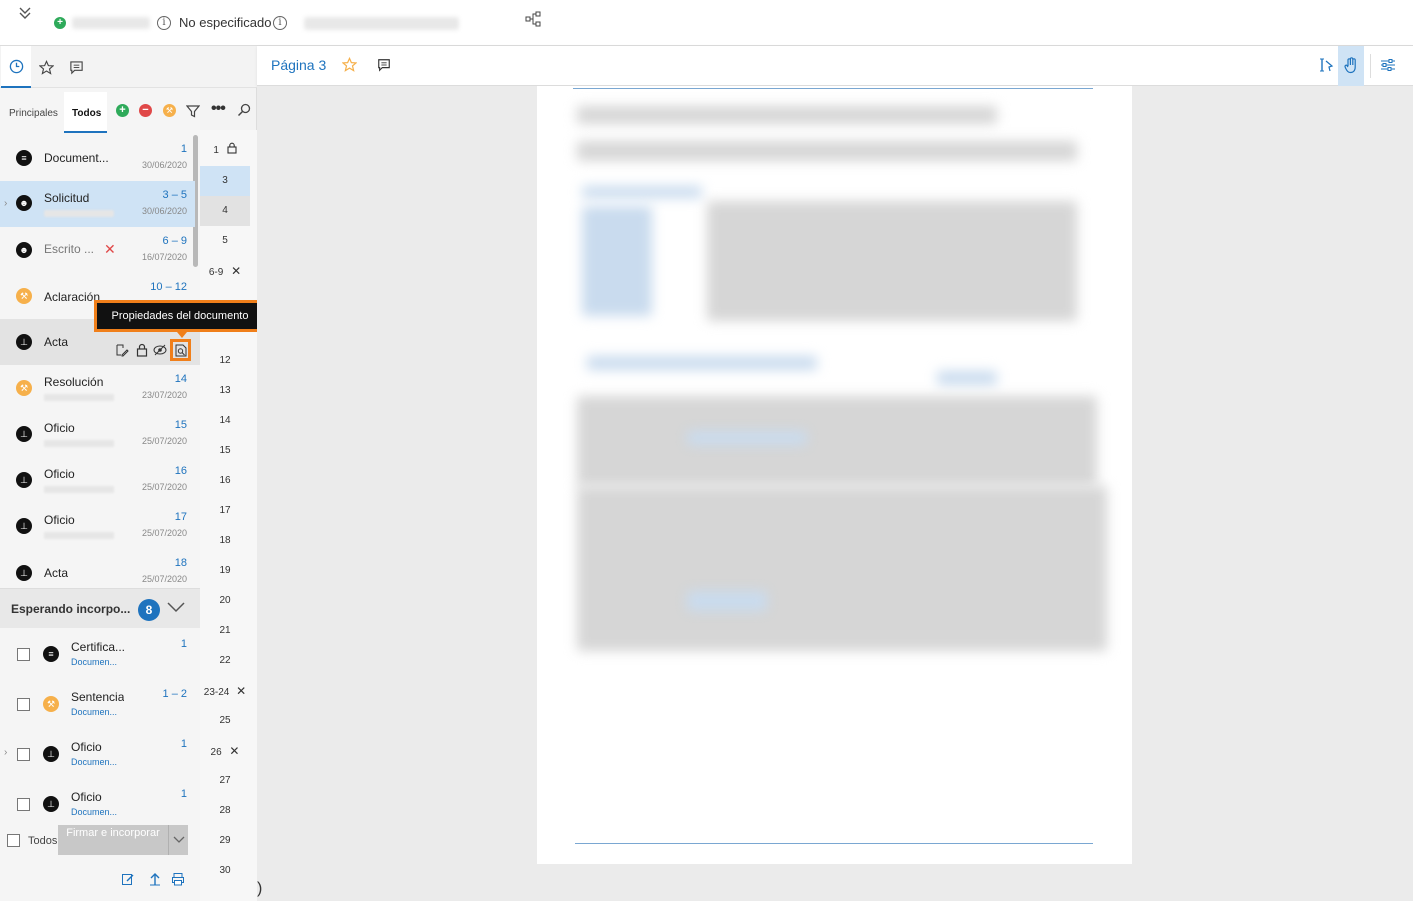 The height and width of the screenshot is (901, 1413). I want to click on print-icon, so click(178, 880).